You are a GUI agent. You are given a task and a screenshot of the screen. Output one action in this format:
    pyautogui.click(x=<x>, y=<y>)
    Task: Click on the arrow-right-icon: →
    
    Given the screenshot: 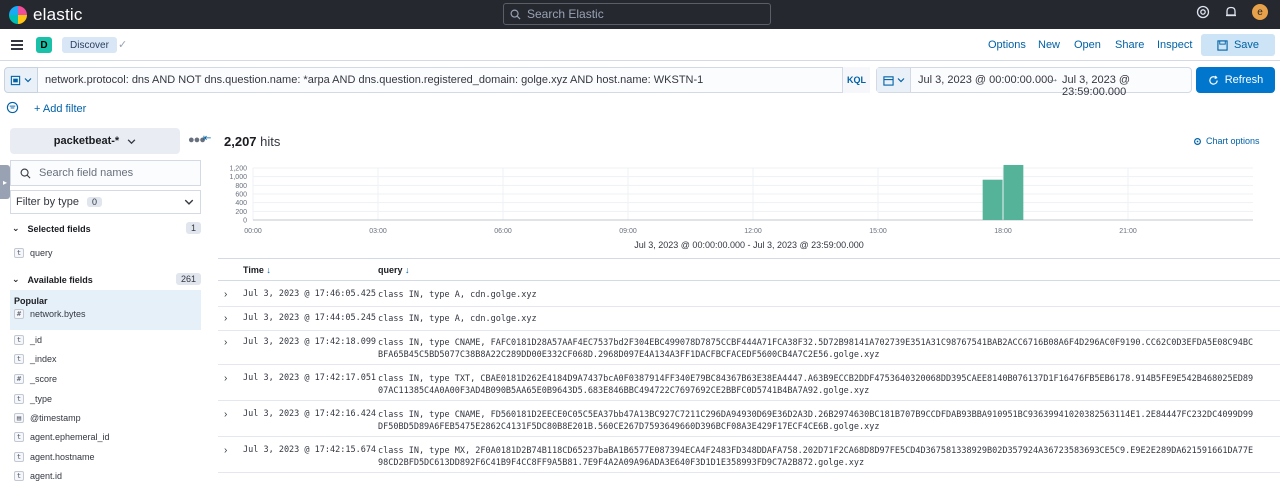 What is the action you would take?
    pyautogui.click(x=1053, y=79)
    